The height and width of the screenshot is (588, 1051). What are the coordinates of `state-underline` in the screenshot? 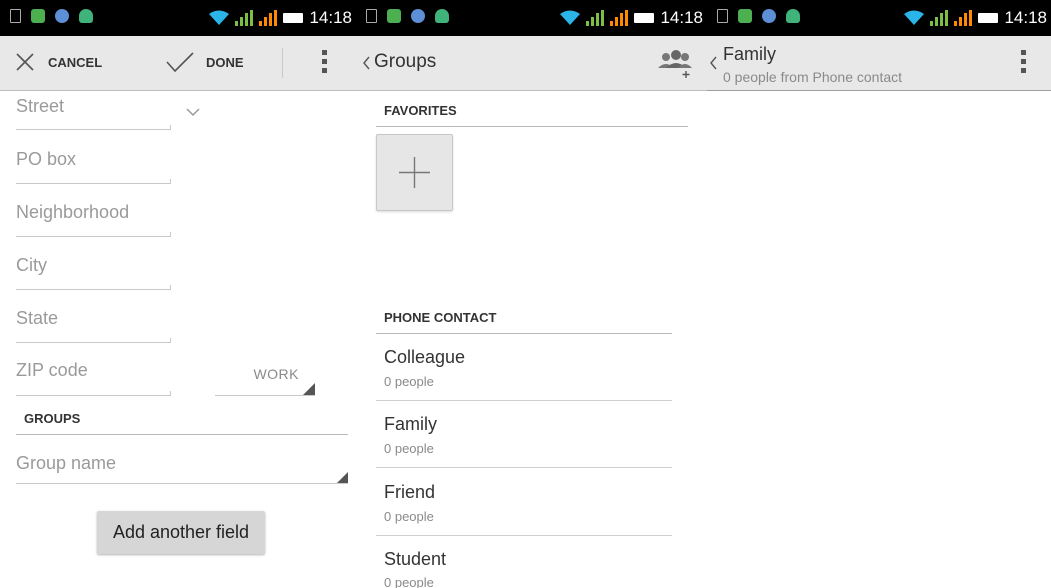 It's located at (93, 340).